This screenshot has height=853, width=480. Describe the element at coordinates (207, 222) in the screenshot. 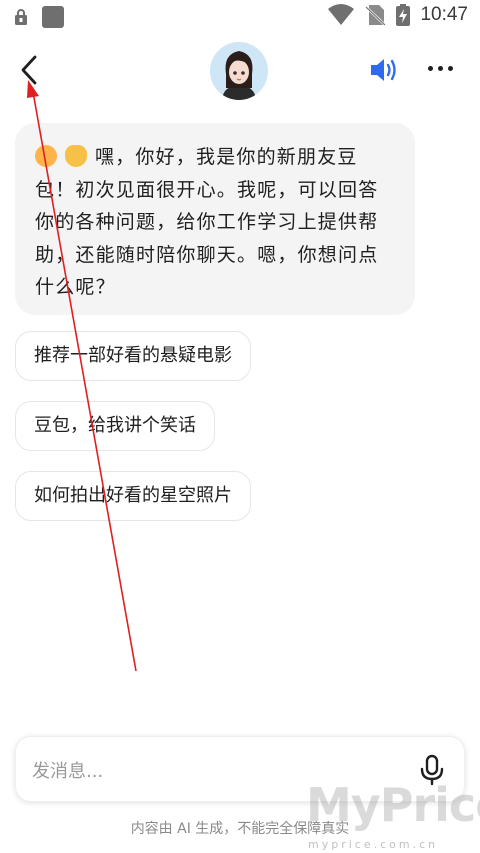

I see `message-line: 你的各种问题，给你工作学习上提供帮` at that location.